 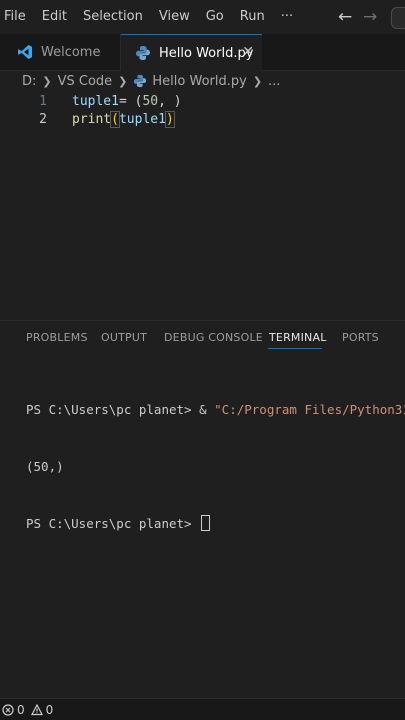 I want to click on tab-hello-world: Hello World.py ✕, so click(x=191, y=52).